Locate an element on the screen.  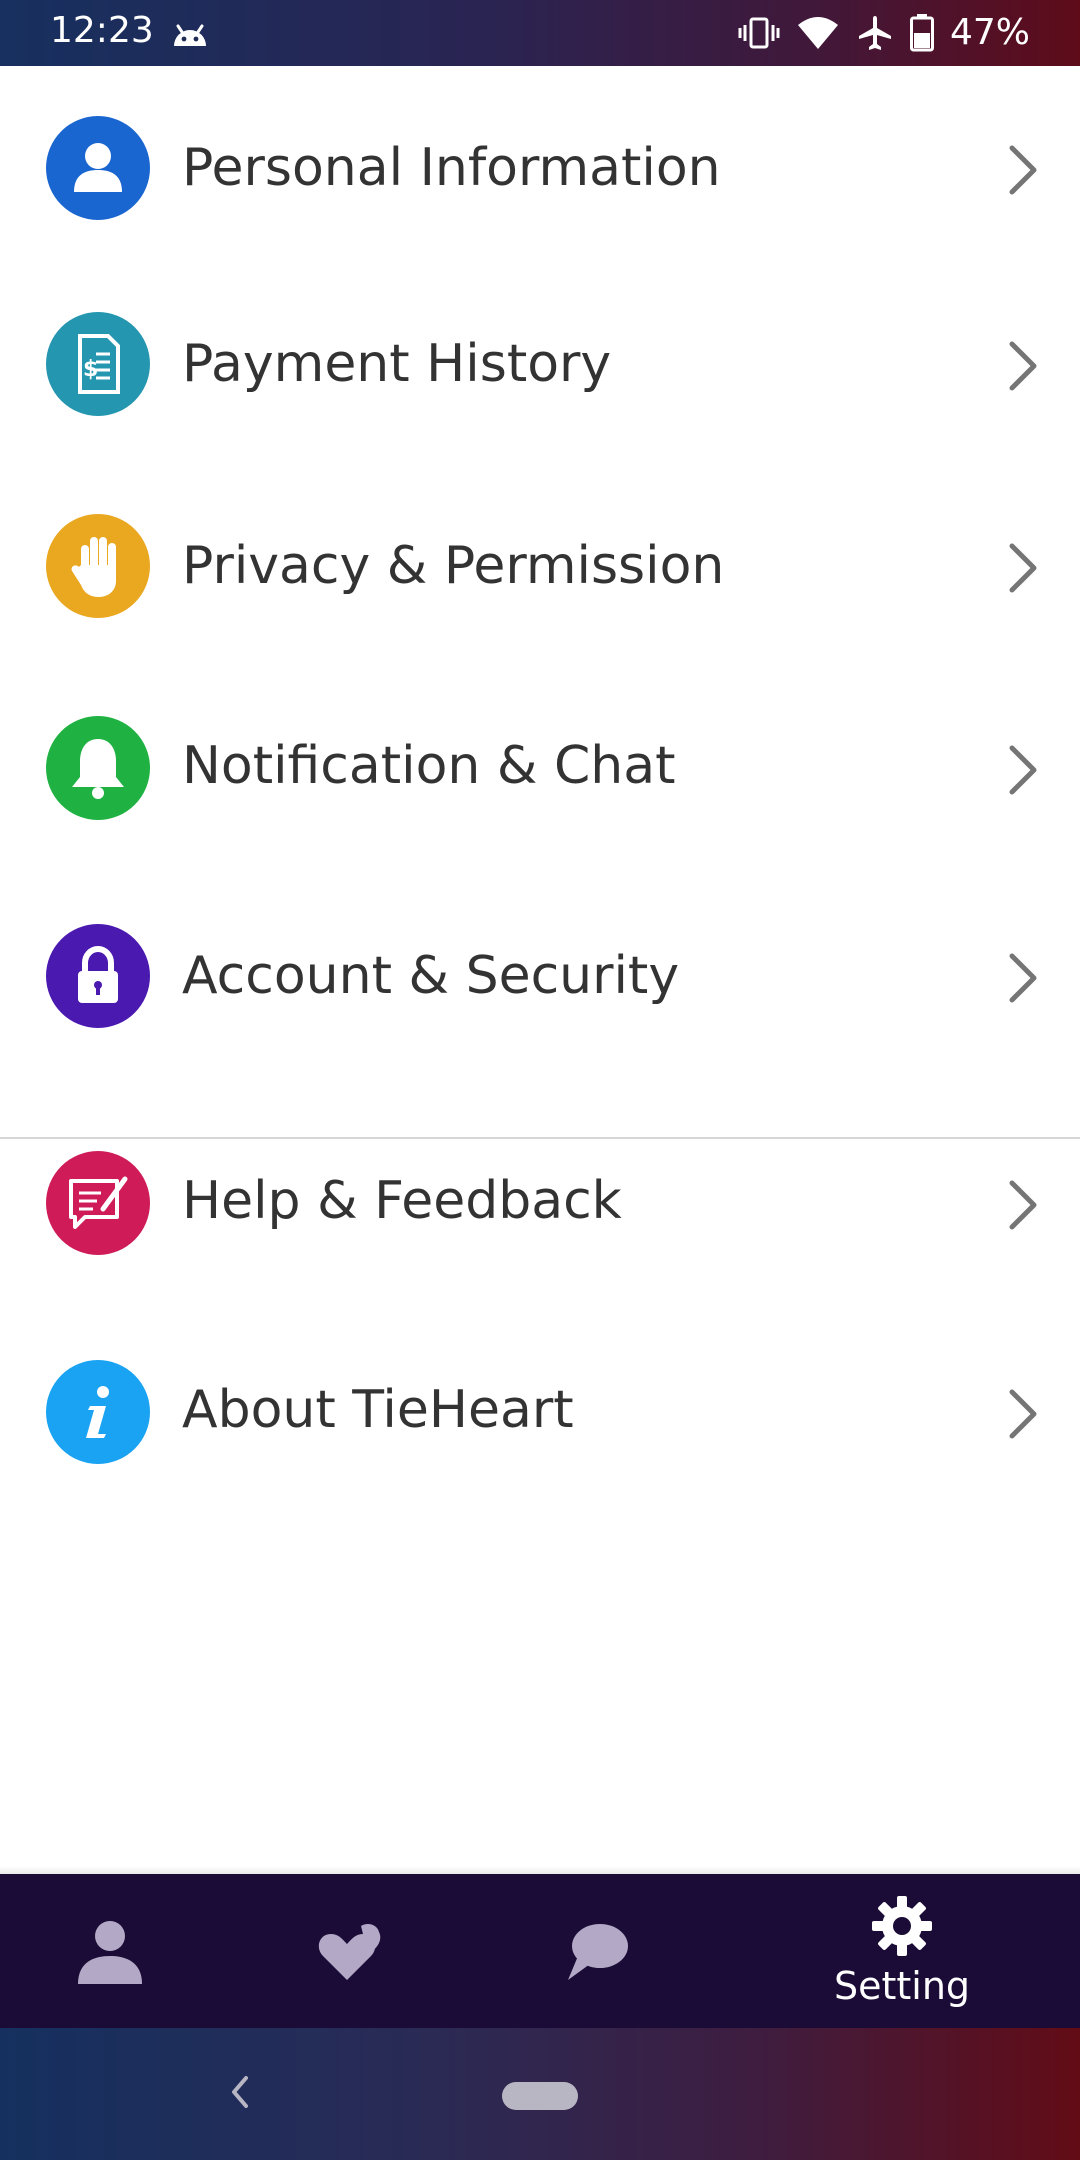
nav-tab-chat is located at coordinates (596, 1951).